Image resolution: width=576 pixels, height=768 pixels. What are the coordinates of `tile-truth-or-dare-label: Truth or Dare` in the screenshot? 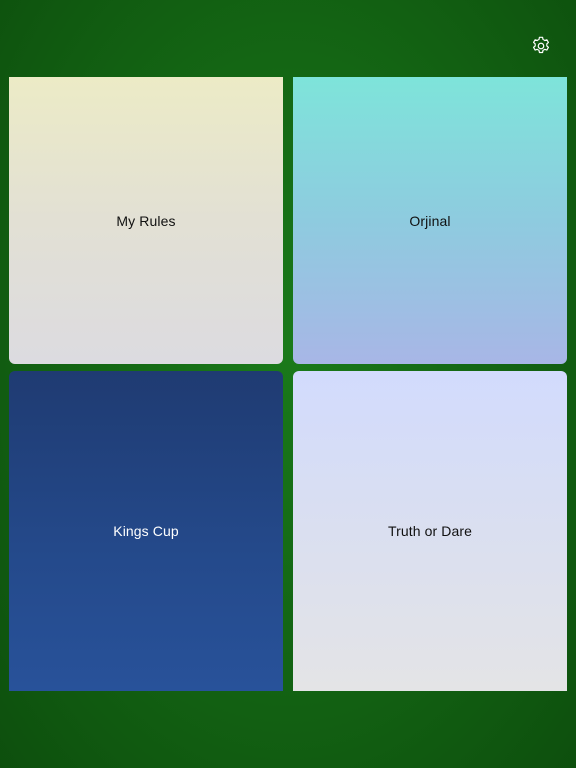 It's located at (430, 531).